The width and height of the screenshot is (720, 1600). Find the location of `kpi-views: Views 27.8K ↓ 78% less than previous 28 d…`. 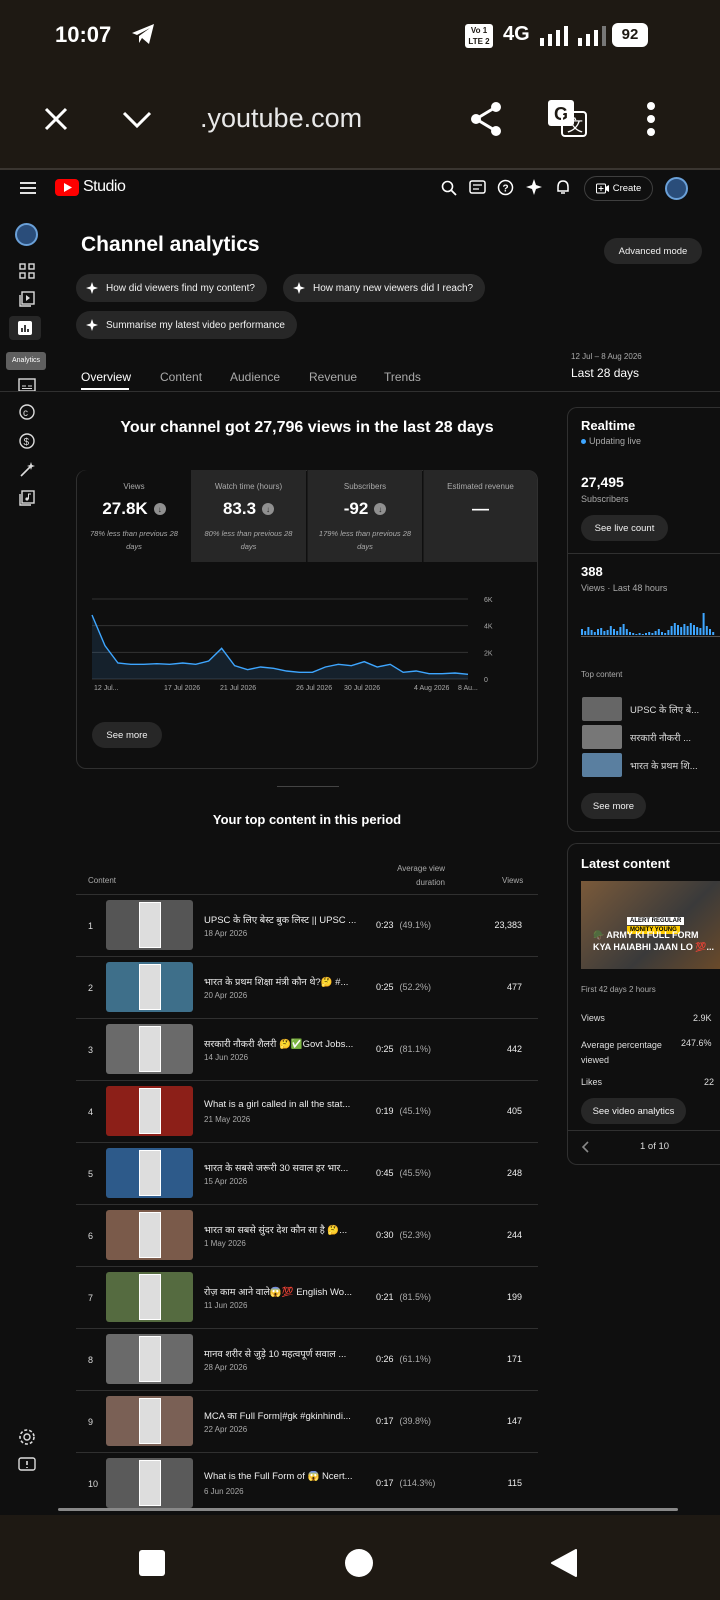

kpi-views: Views 27.8K ↓ 78% less than previous 28 d… is located at coordinates (134, 516).